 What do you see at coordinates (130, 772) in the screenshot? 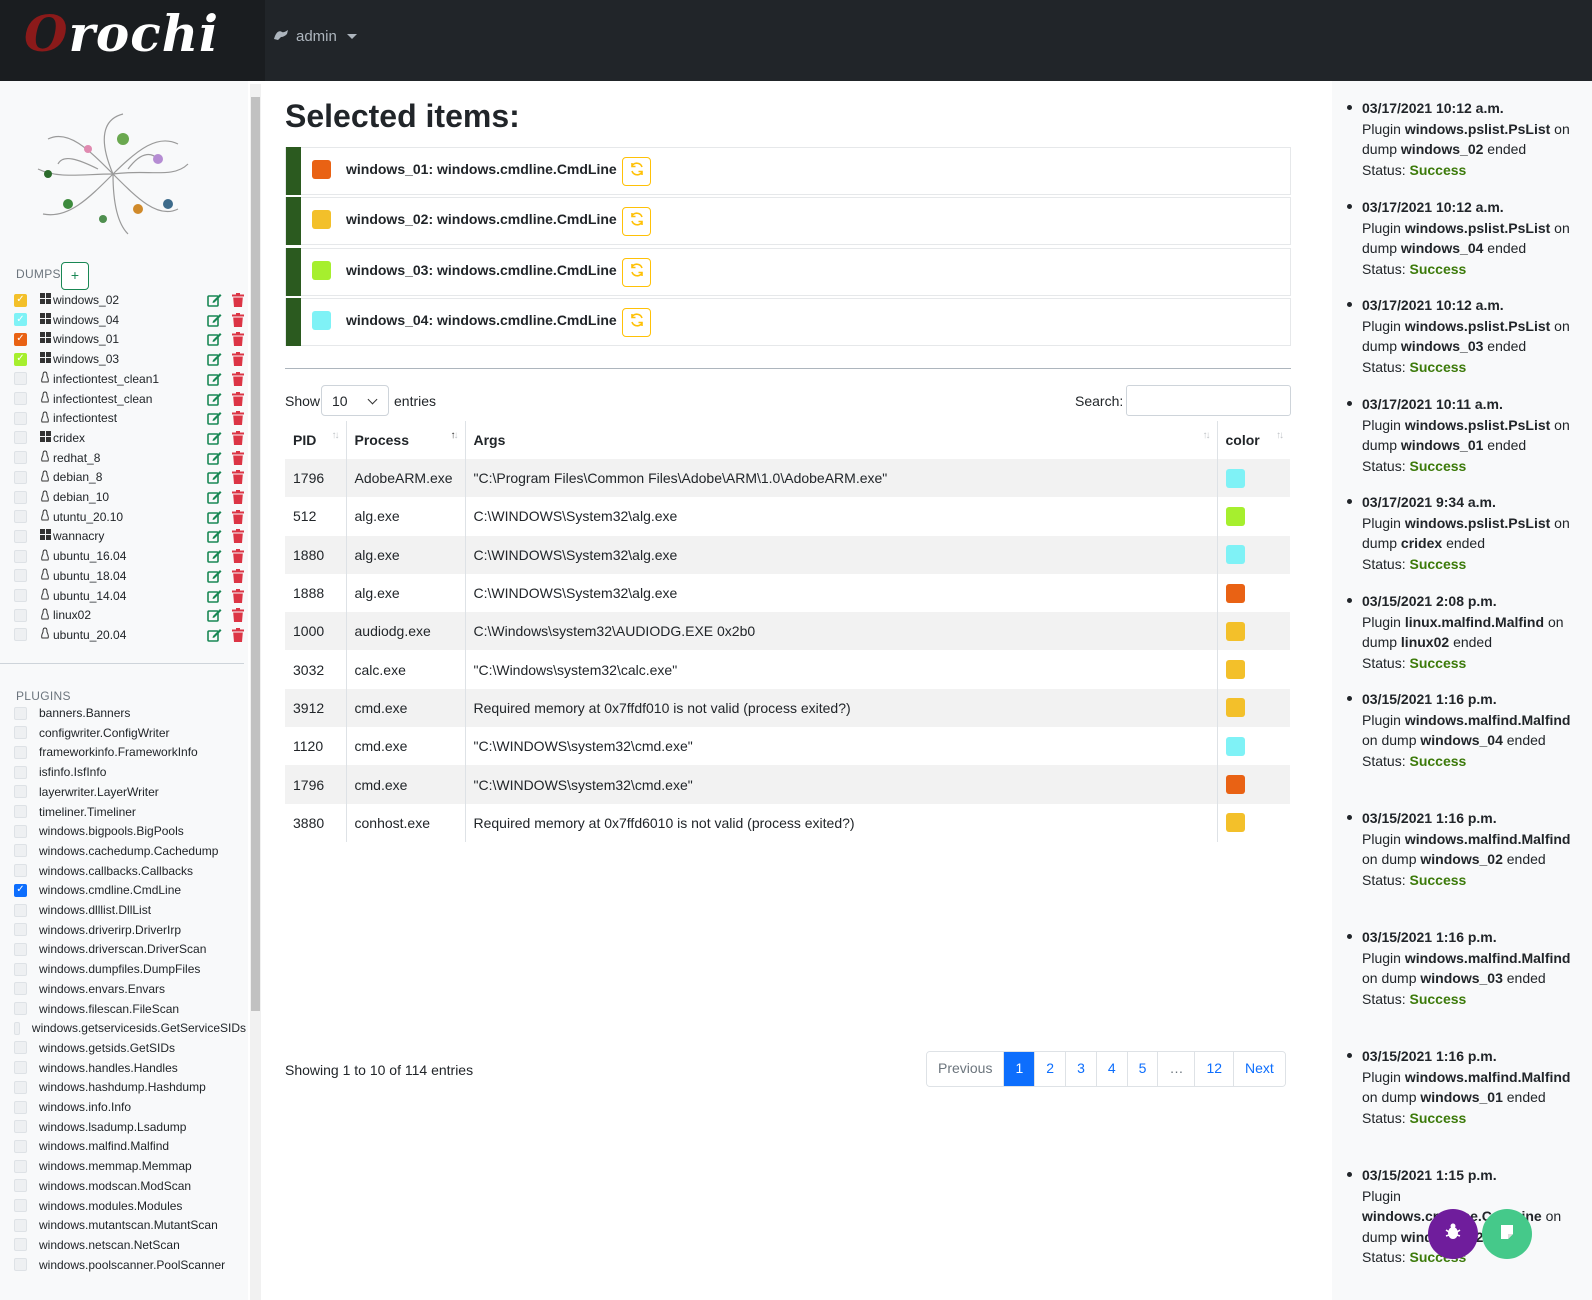
I see `plugin-item: isfinfo.IsfInfo` at bounding box center [130, 772].